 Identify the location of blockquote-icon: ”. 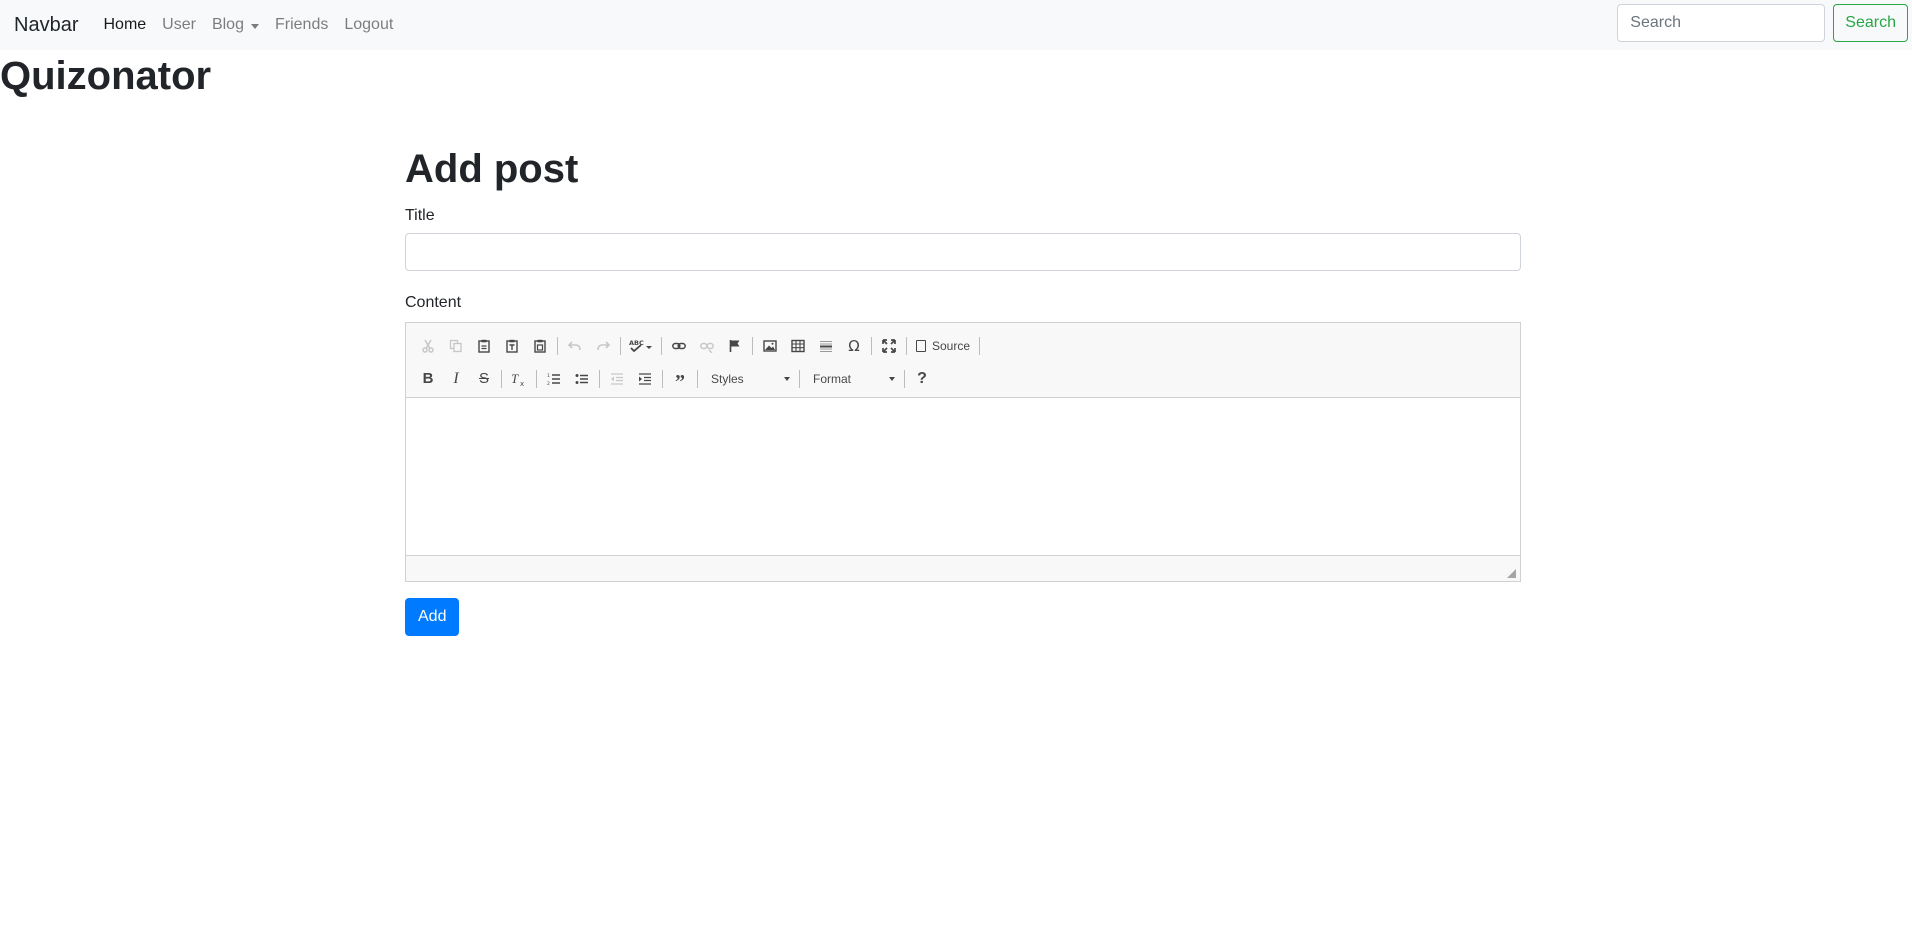
(680, 379).